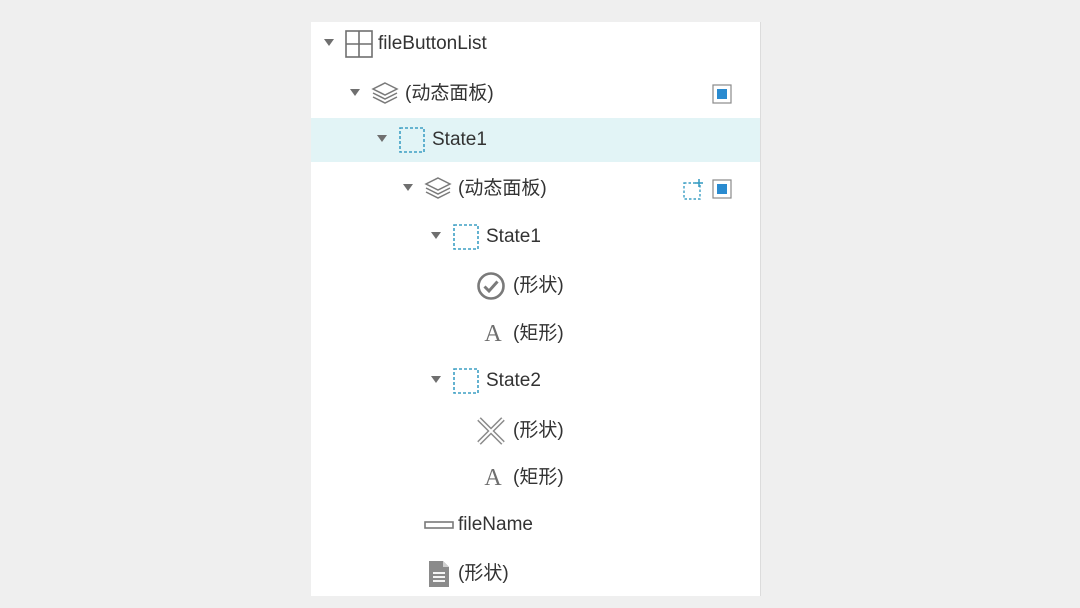 Image resolution: width=1080 pixels, height=608 pixels. I want to click on tree-row-filename: fileName, so click(535, 525).